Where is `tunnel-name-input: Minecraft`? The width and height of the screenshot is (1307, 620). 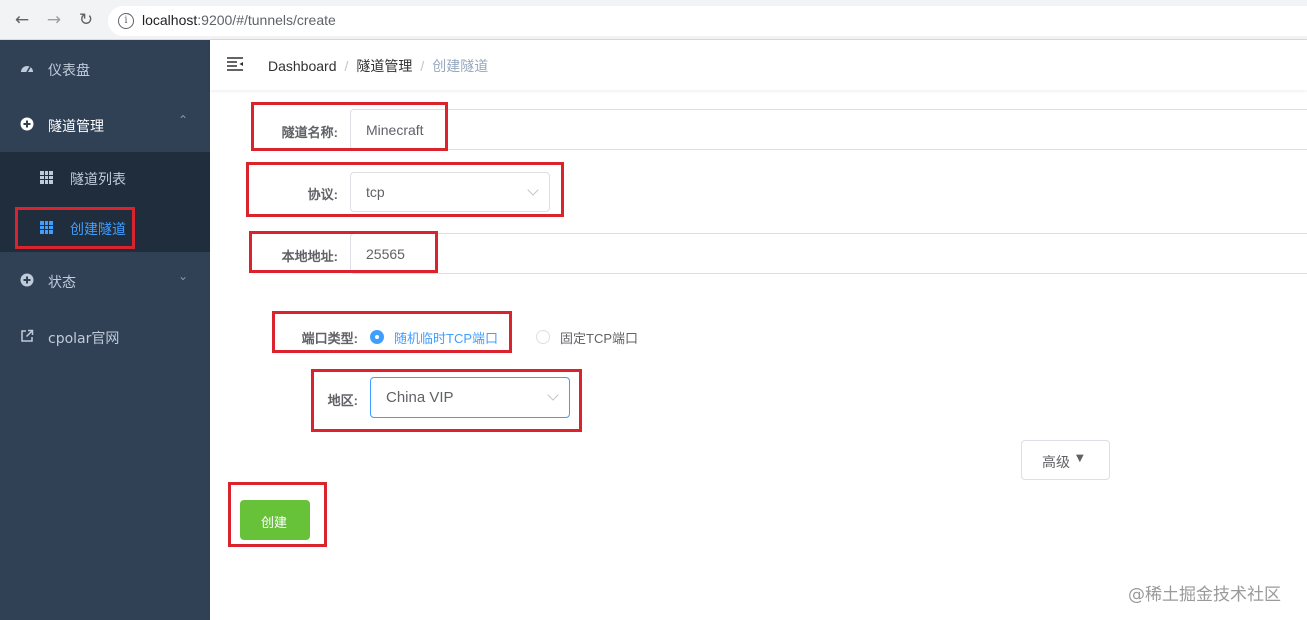
tunnel-name-input: Minecraft is located at coordinates (828, 129).